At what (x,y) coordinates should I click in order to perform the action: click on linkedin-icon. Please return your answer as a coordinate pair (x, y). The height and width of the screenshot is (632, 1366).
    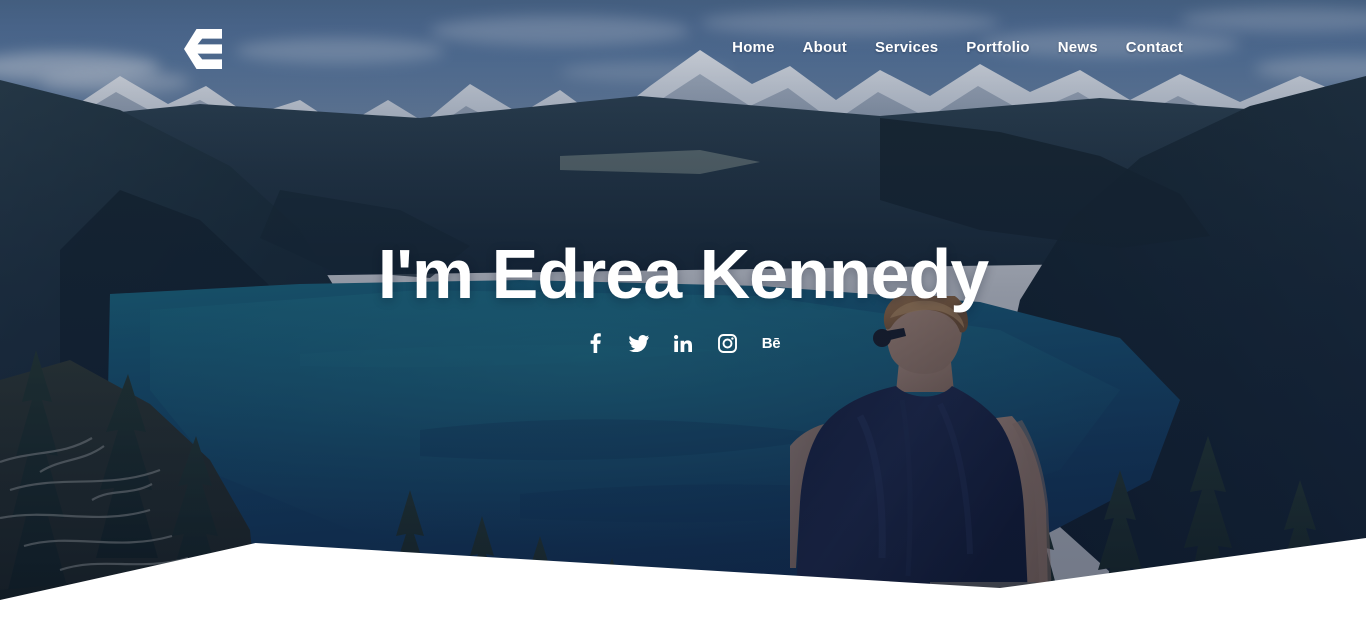
    Looking at the image, I should click on (683, 343).